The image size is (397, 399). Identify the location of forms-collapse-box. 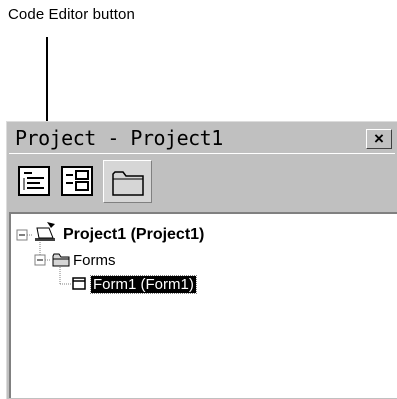
(40, 260).